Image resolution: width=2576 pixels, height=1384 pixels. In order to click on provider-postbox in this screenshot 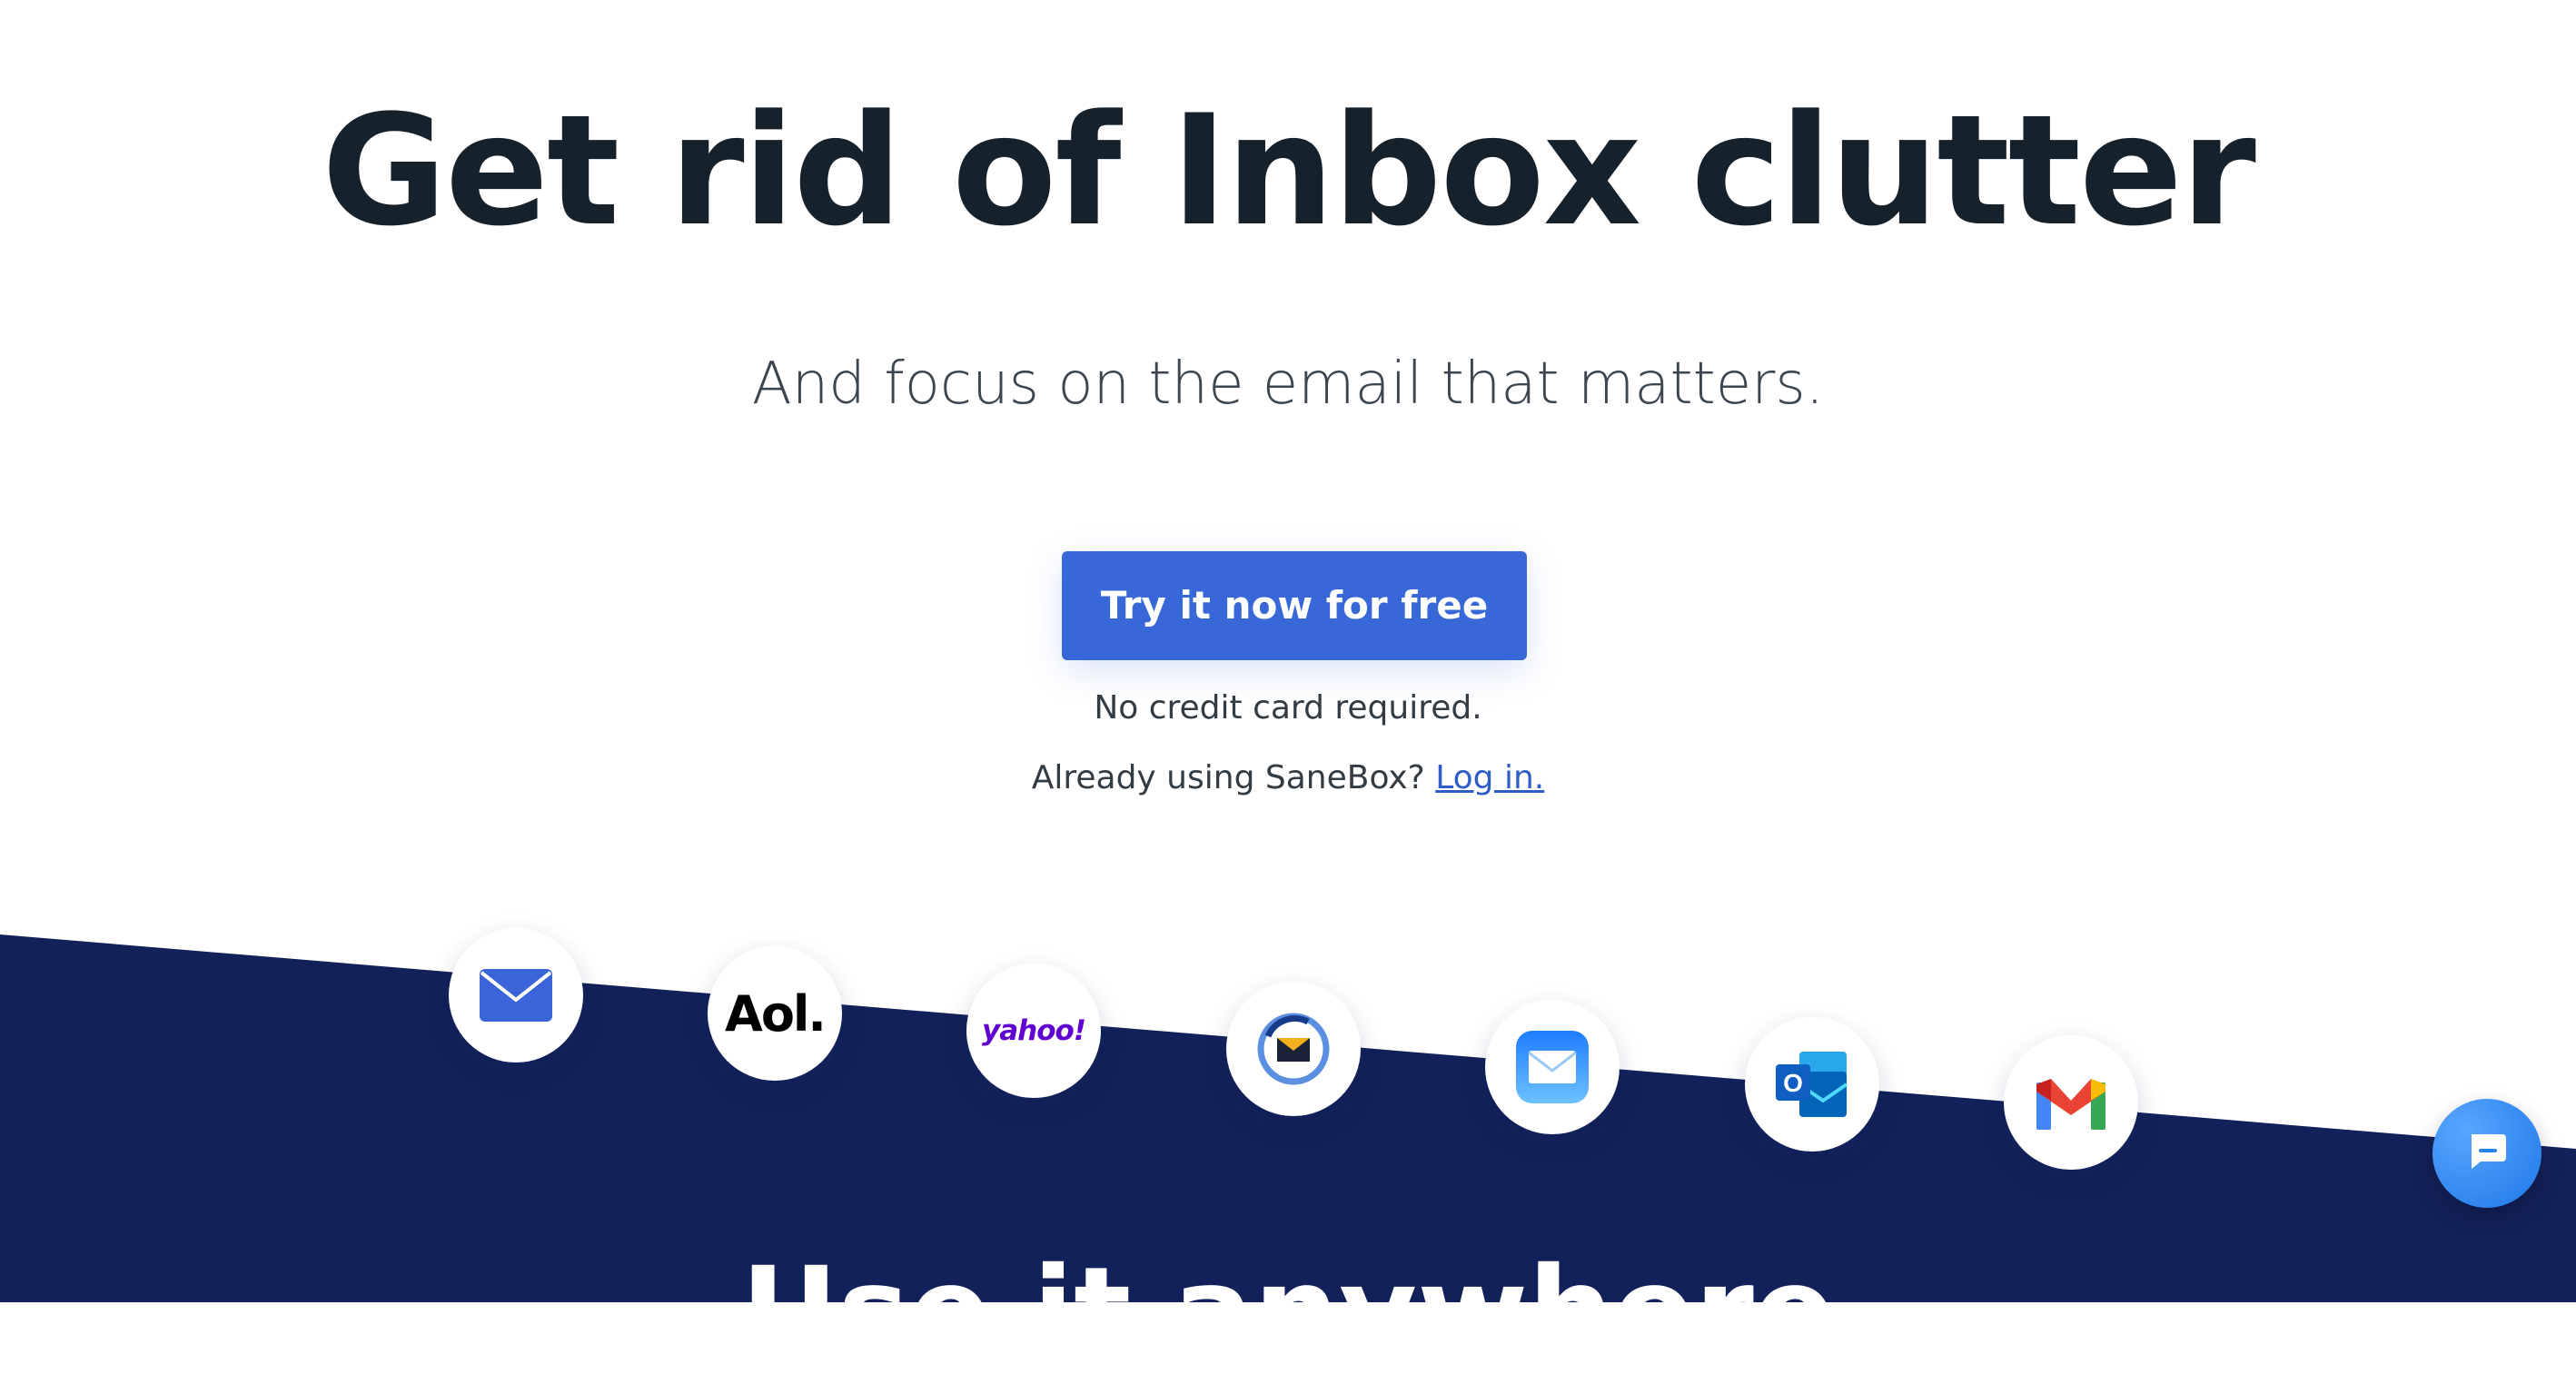, I will do `click(1293, 1049)`.